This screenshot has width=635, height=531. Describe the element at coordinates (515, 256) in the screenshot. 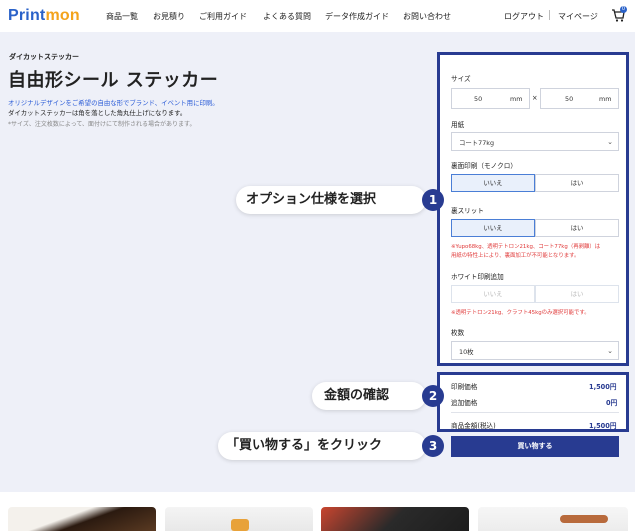

I see `slit-warning-2: 用紙の特性上により、裏面加工が不可能となります。` at that location.